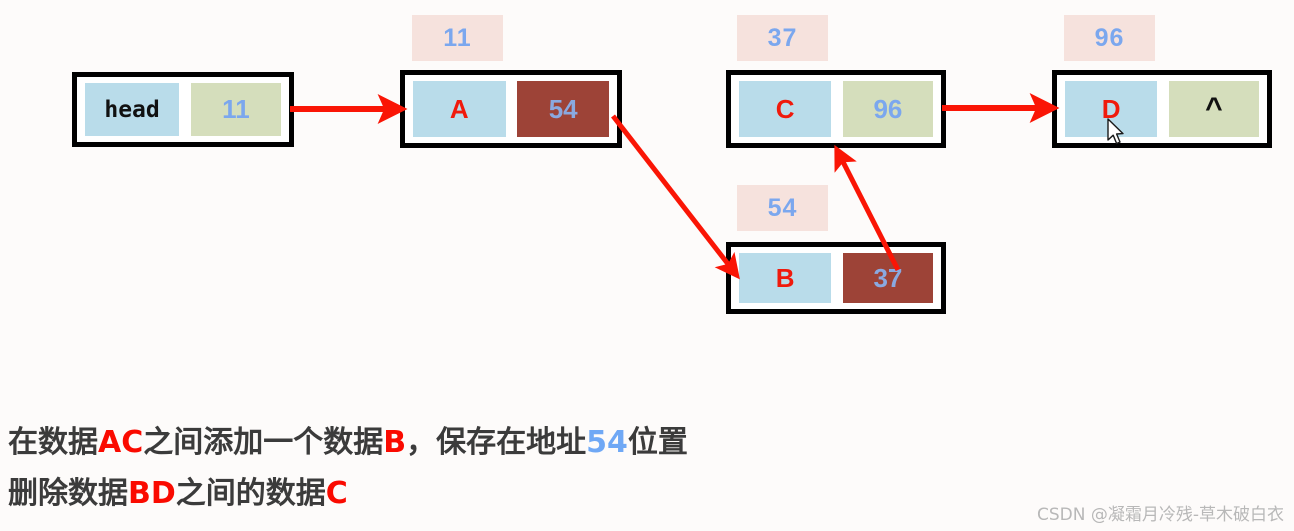  What do you see at coordinates (68, 493) in the screenshot?
I see `caption-l2-seg1: 删除数据` at bounding box center [68, 493].